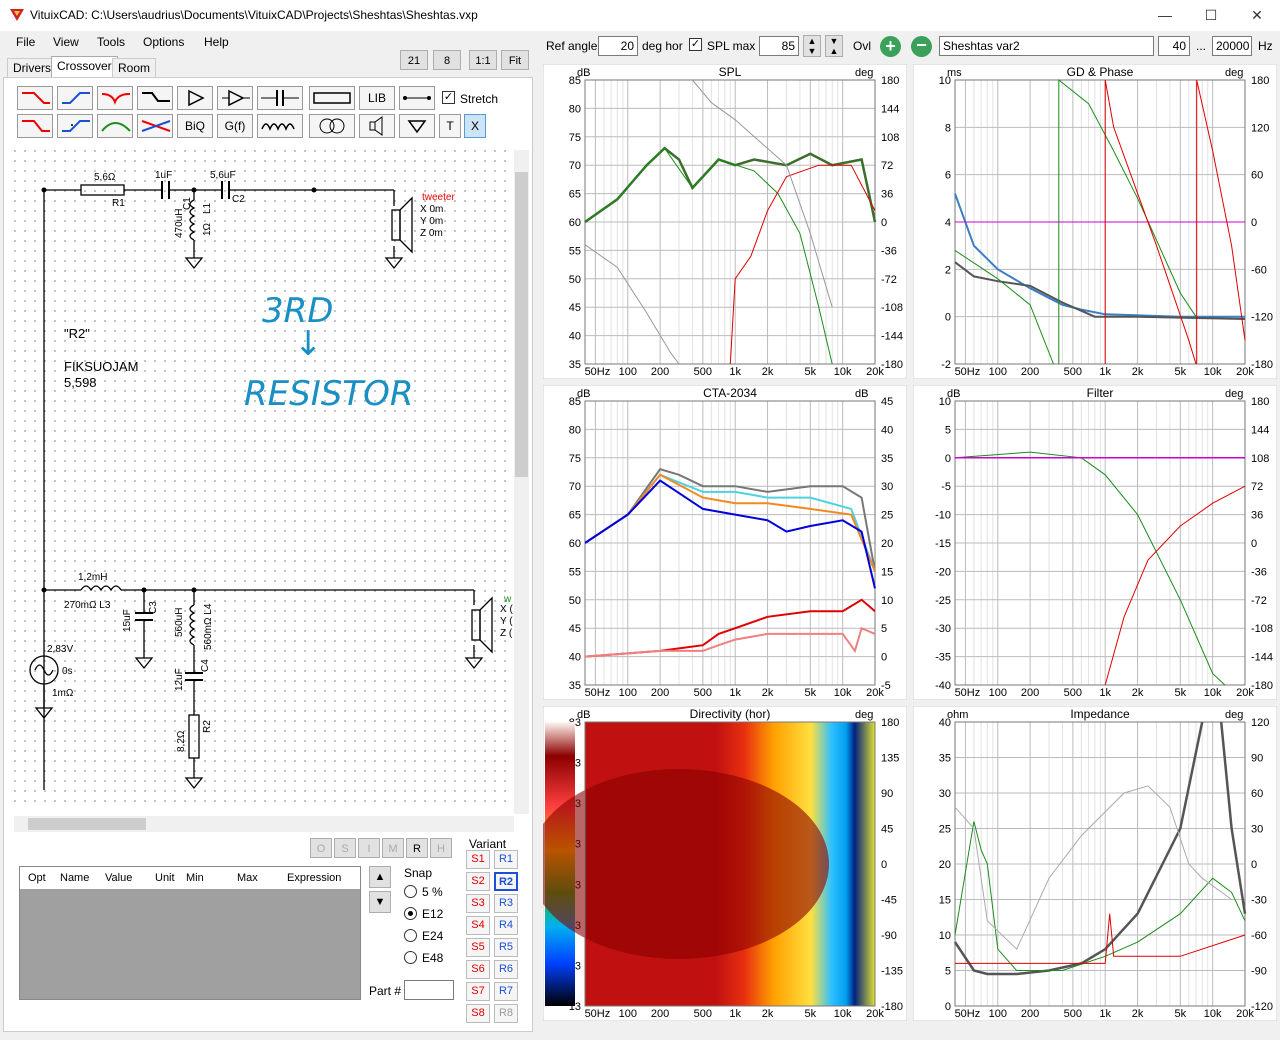  What do you see at coordinates (410, 913) in the screenshot?
I see `snap-e12-radio` at bounding box center [410, 913].